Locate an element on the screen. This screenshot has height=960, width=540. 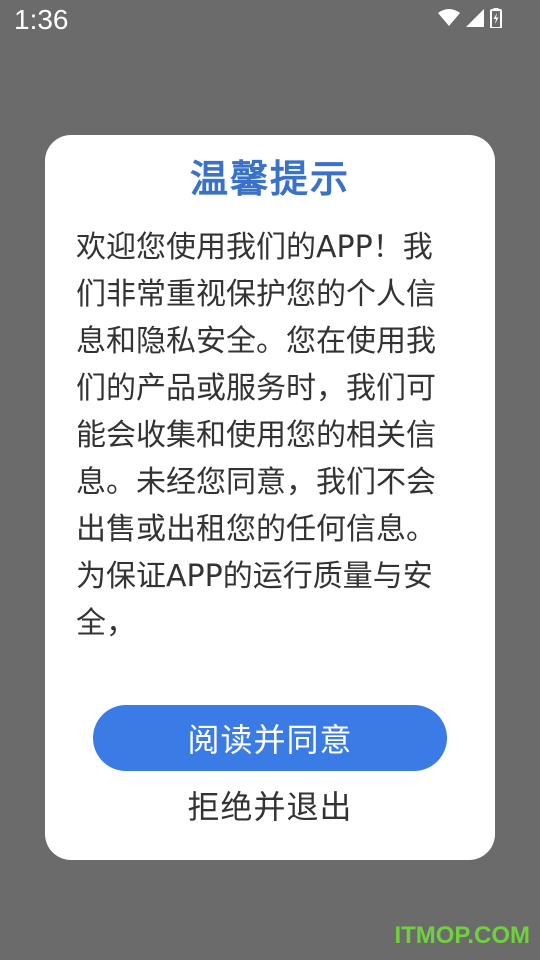
wifi-icon is located at coordinates (449, 18).